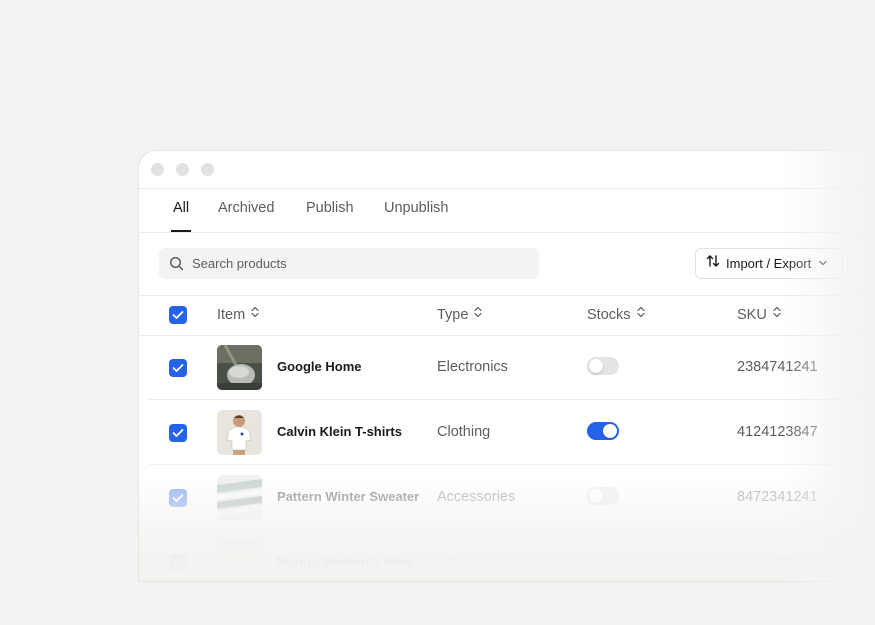 The height and width of the screenshot is (625, 875). What do you see at coordinates (207, 169) in the screenshot?
I see `maximize-window-dot` at bounding box center [207, 169].